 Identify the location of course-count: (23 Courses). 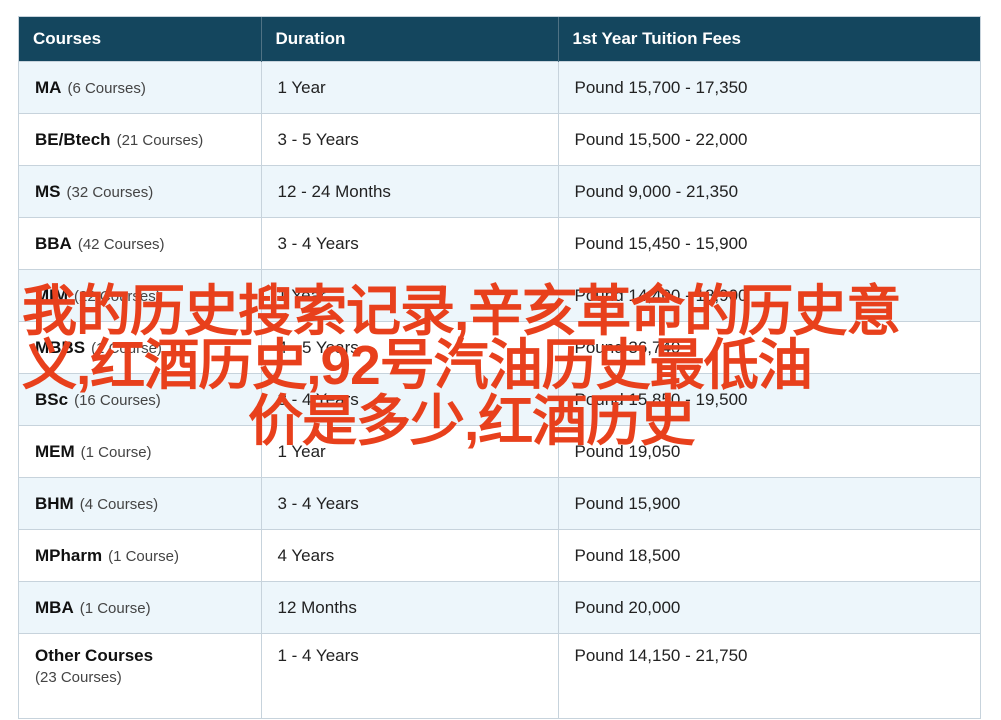
(78, 677).